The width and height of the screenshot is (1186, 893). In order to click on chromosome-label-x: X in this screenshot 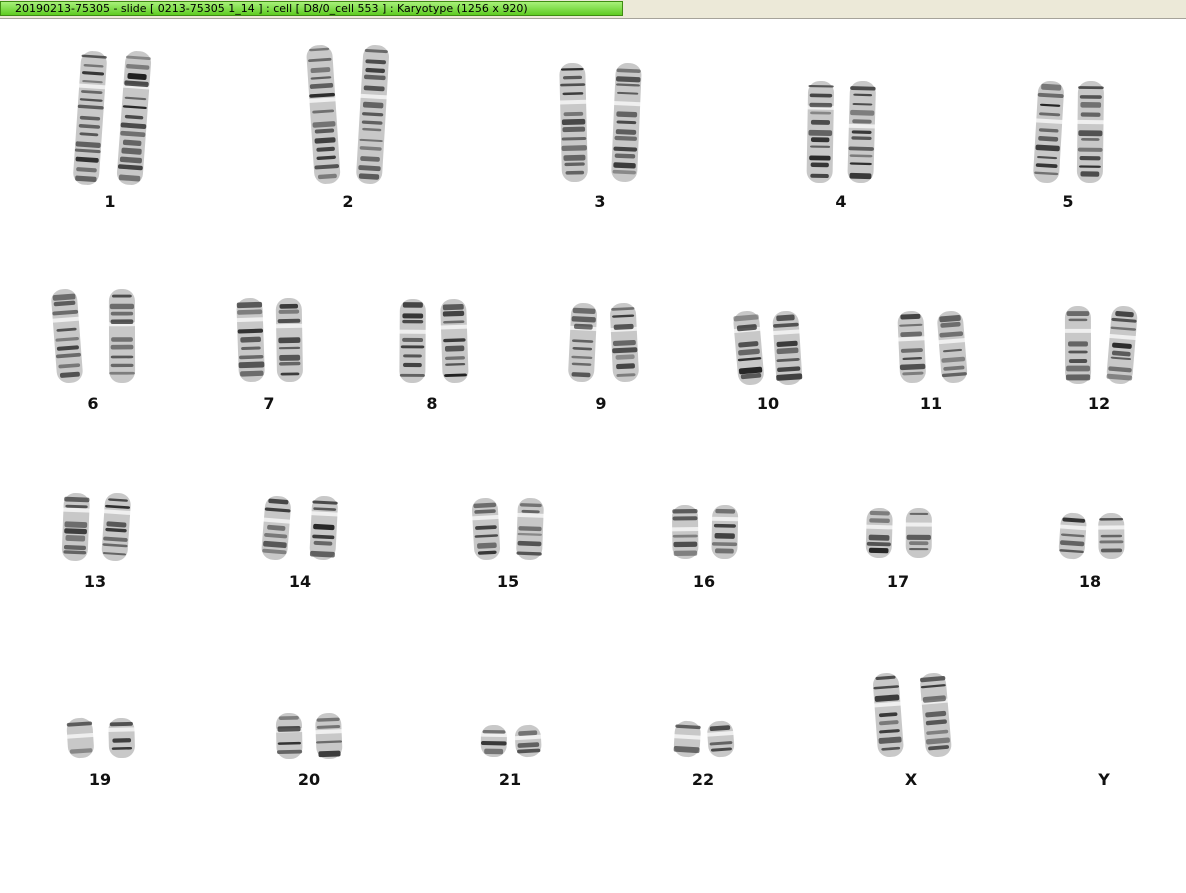, I will do `click(911, 779)`.